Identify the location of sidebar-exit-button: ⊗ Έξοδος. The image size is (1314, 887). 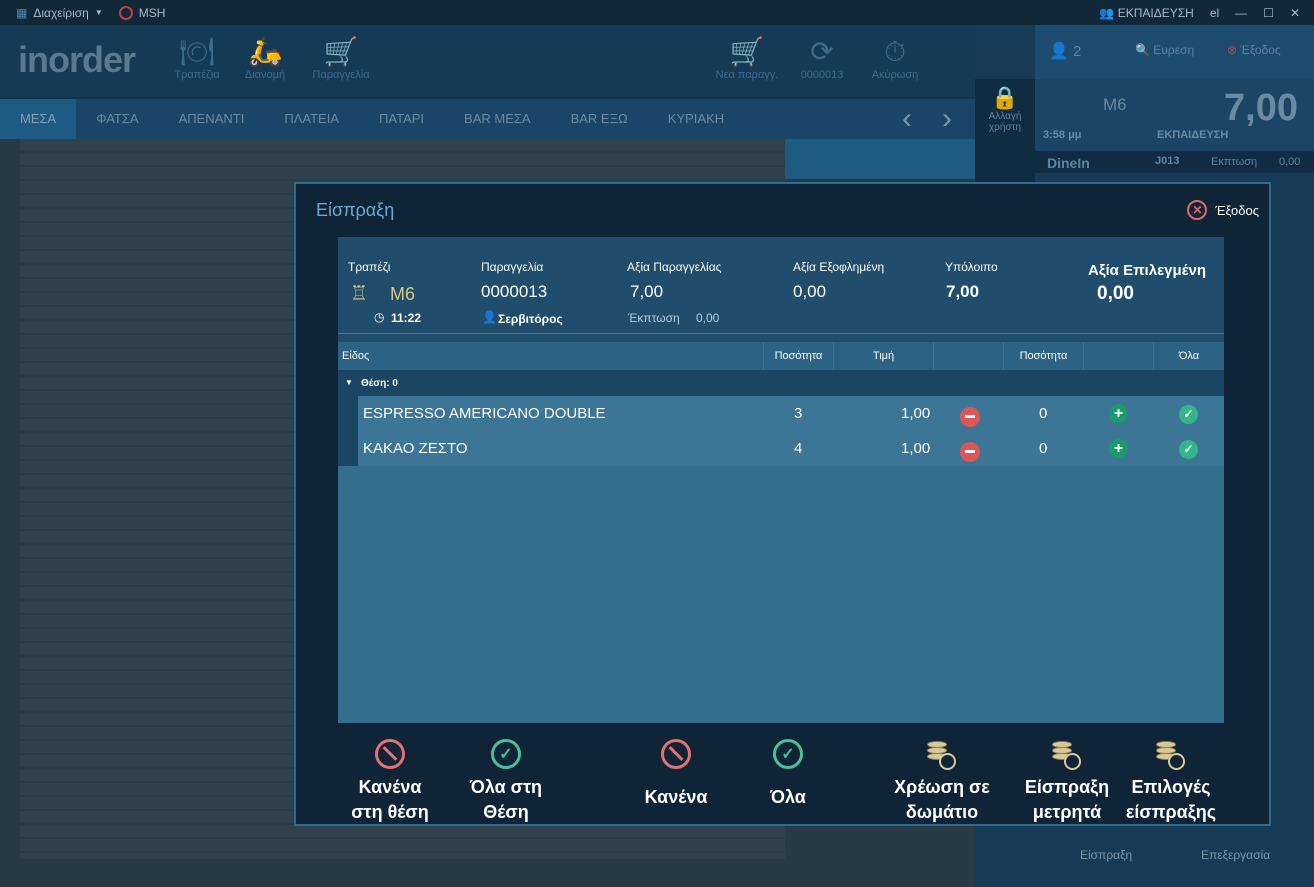
(1254, 50).